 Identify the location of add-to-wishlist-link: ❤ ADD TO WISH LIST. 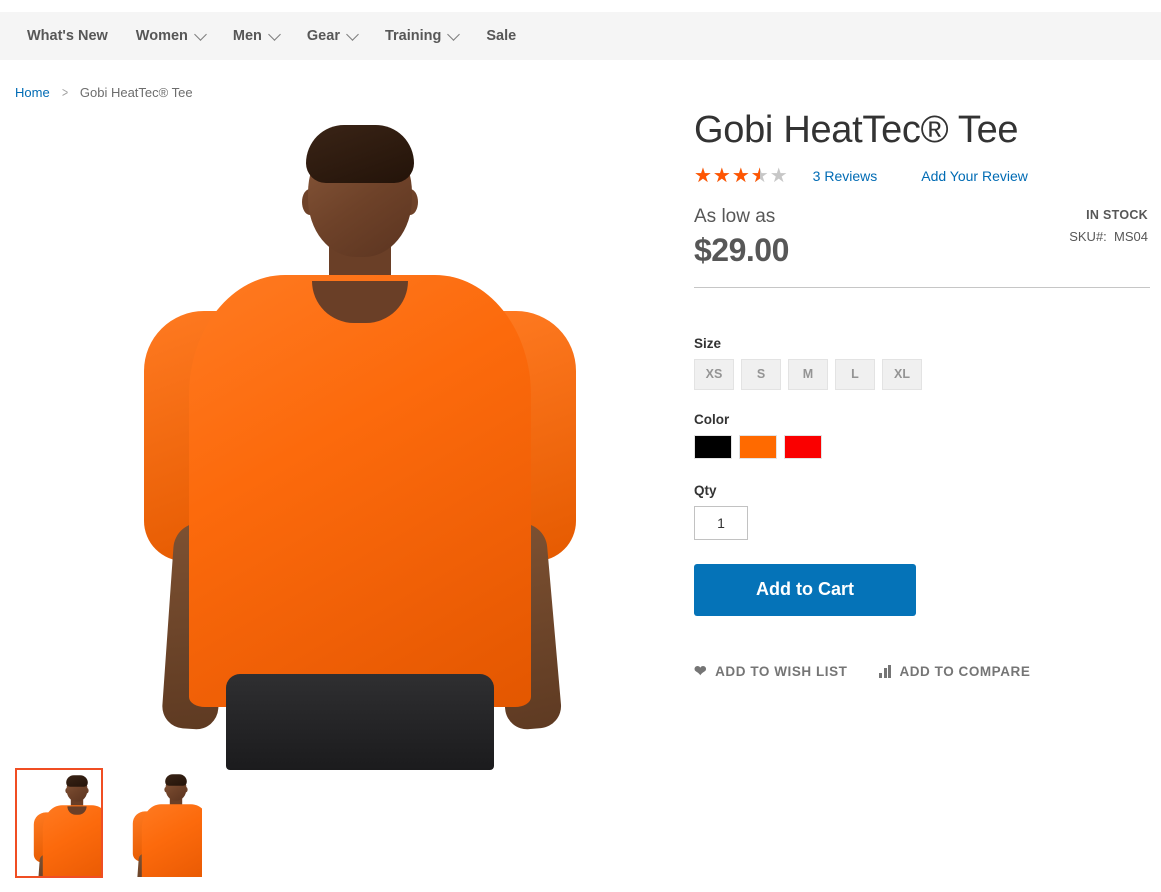
(770, 671).